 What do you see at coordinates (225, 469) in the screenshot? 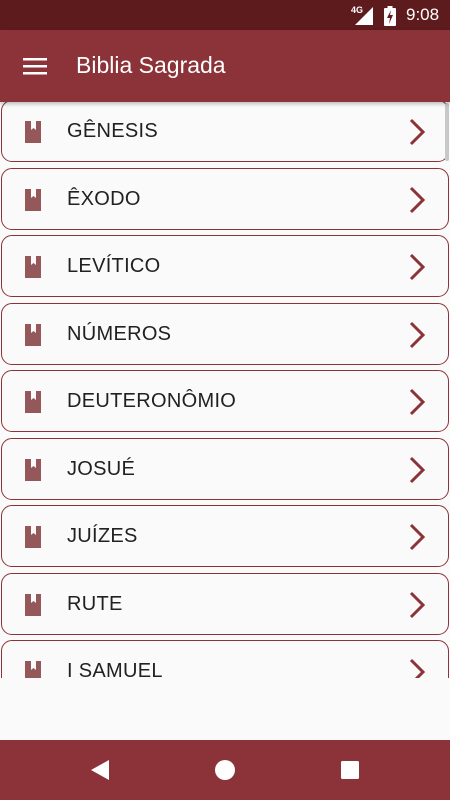
I see `book-item-josue: JOSUÉ` at bounding box center [225, 469].